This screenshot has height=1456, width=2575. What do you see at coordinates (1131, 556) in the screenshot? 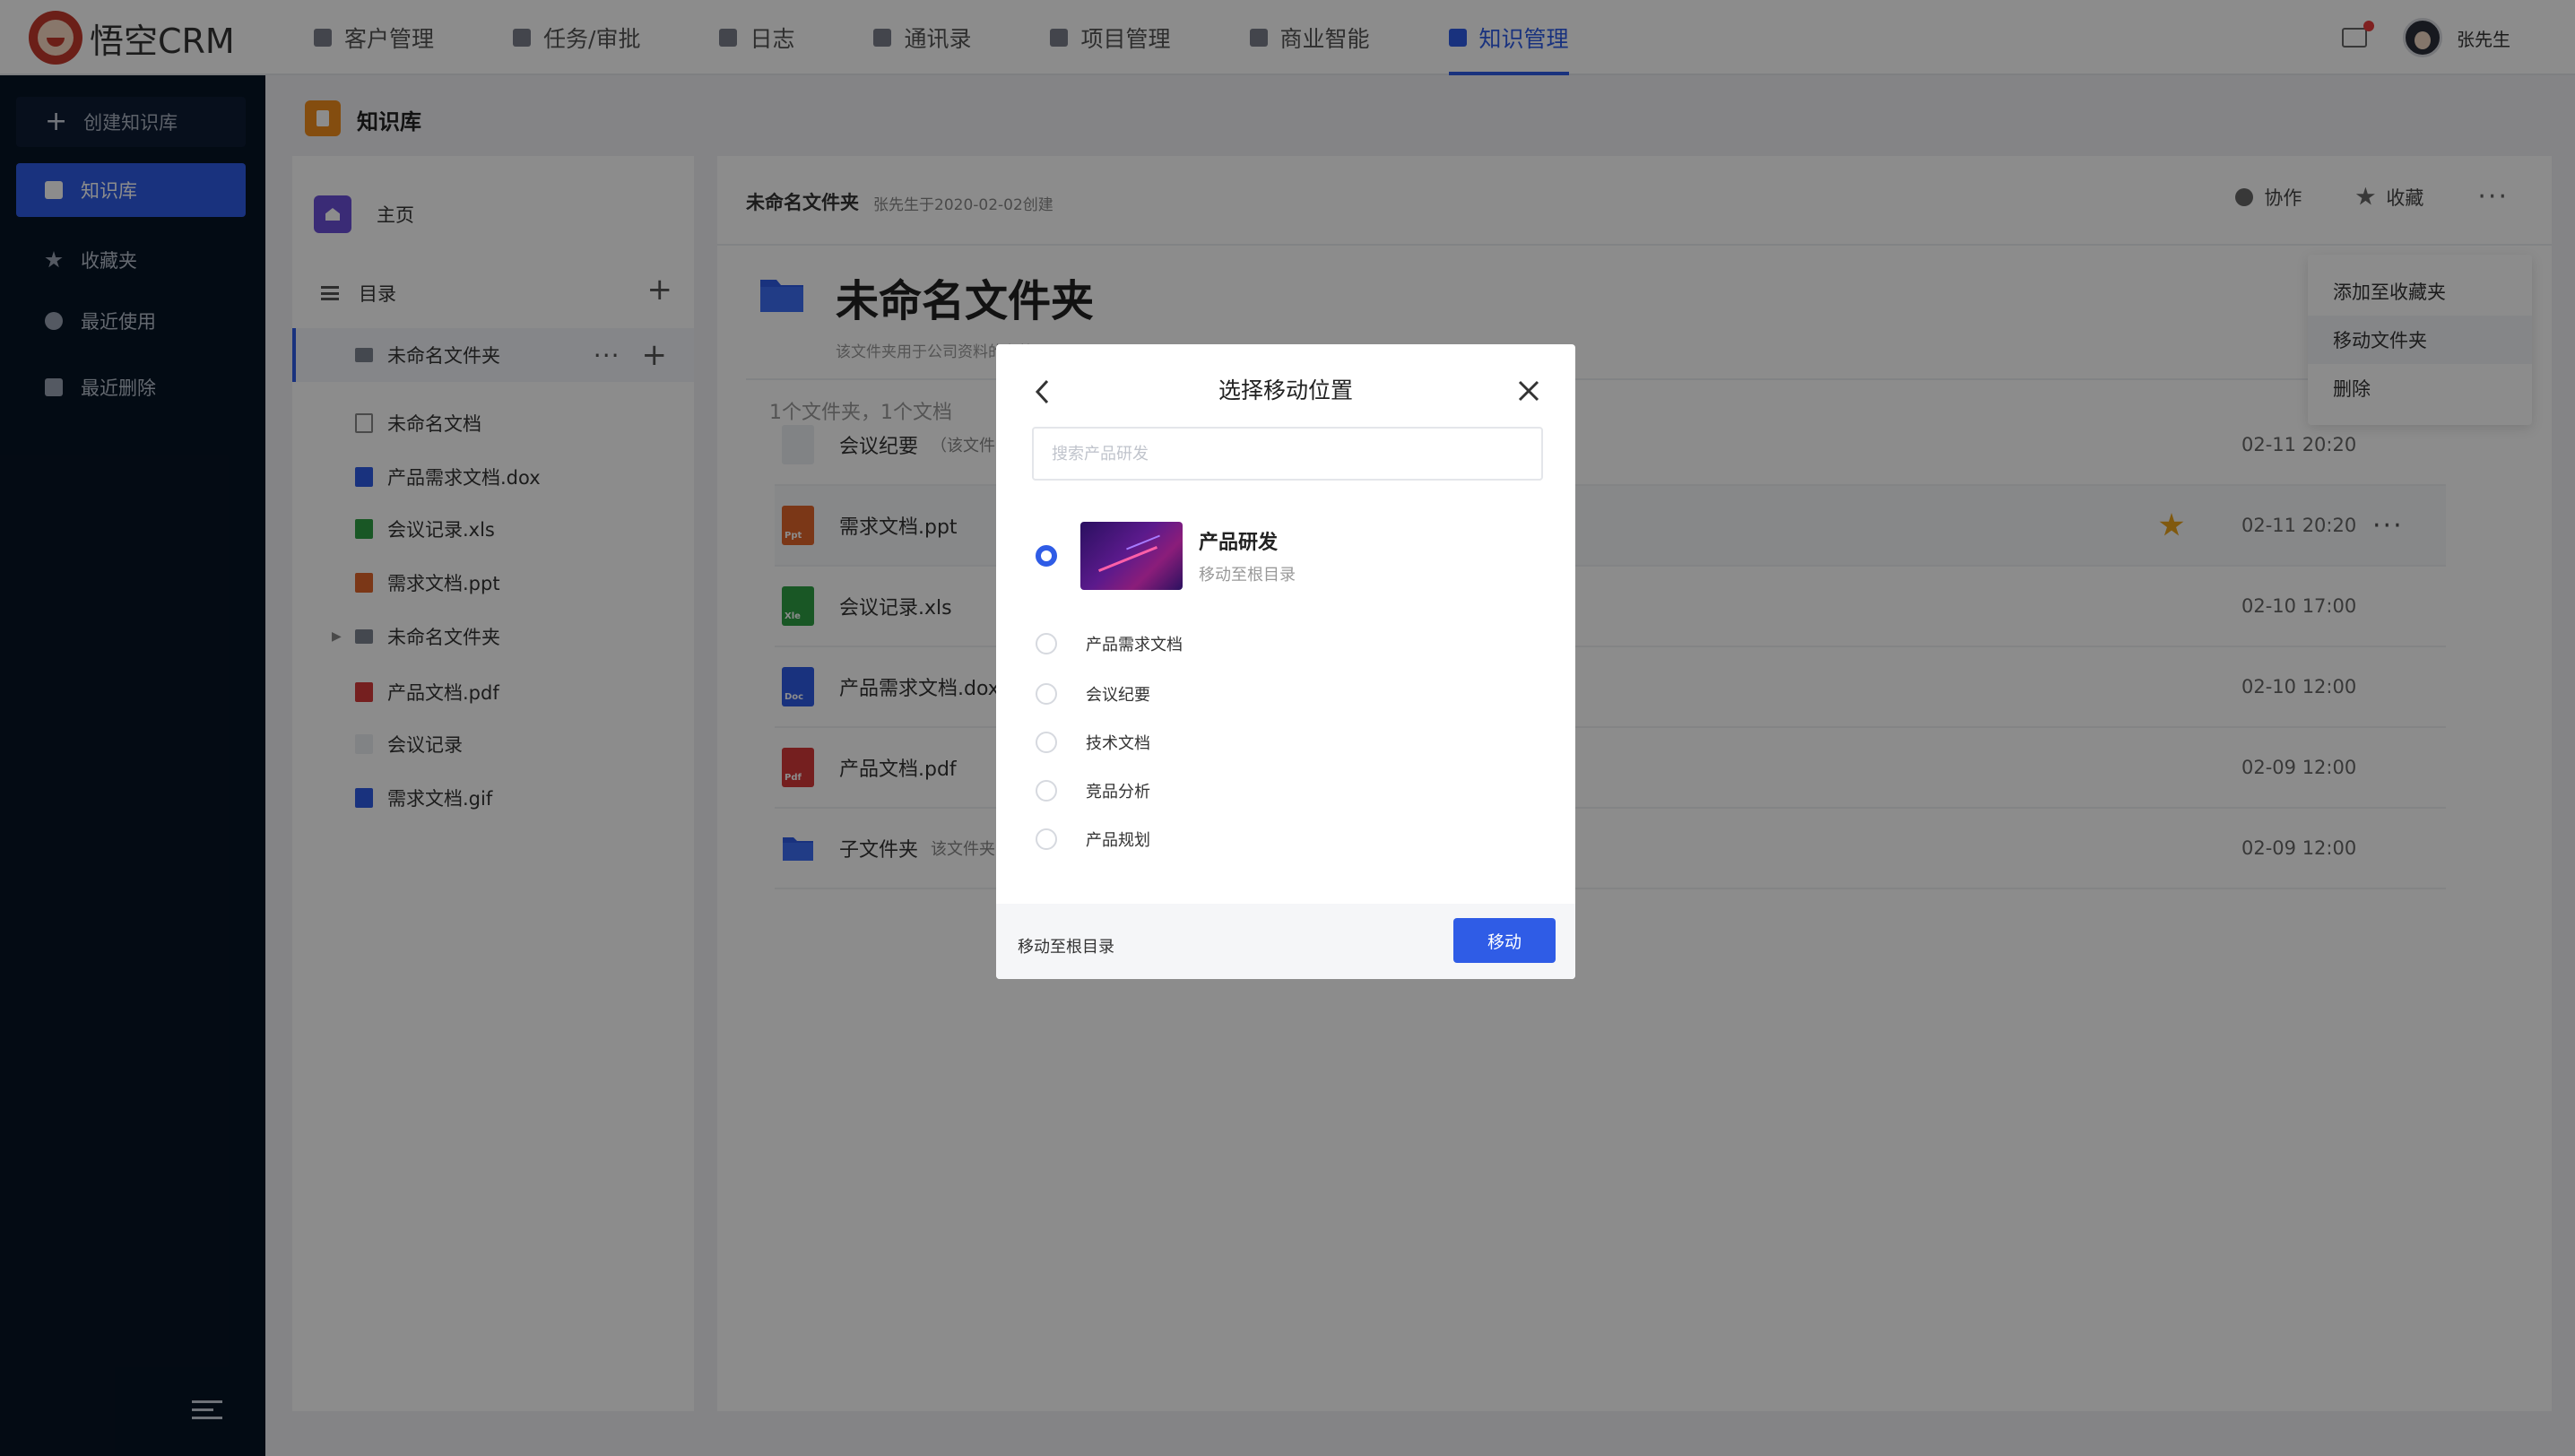
I see `cover-image` at bounding box center [1131, 556].